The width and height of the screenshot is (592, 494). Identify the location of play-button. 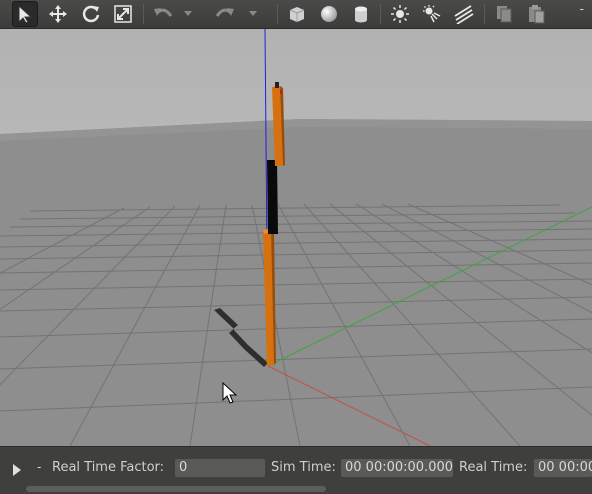
(17, 470).